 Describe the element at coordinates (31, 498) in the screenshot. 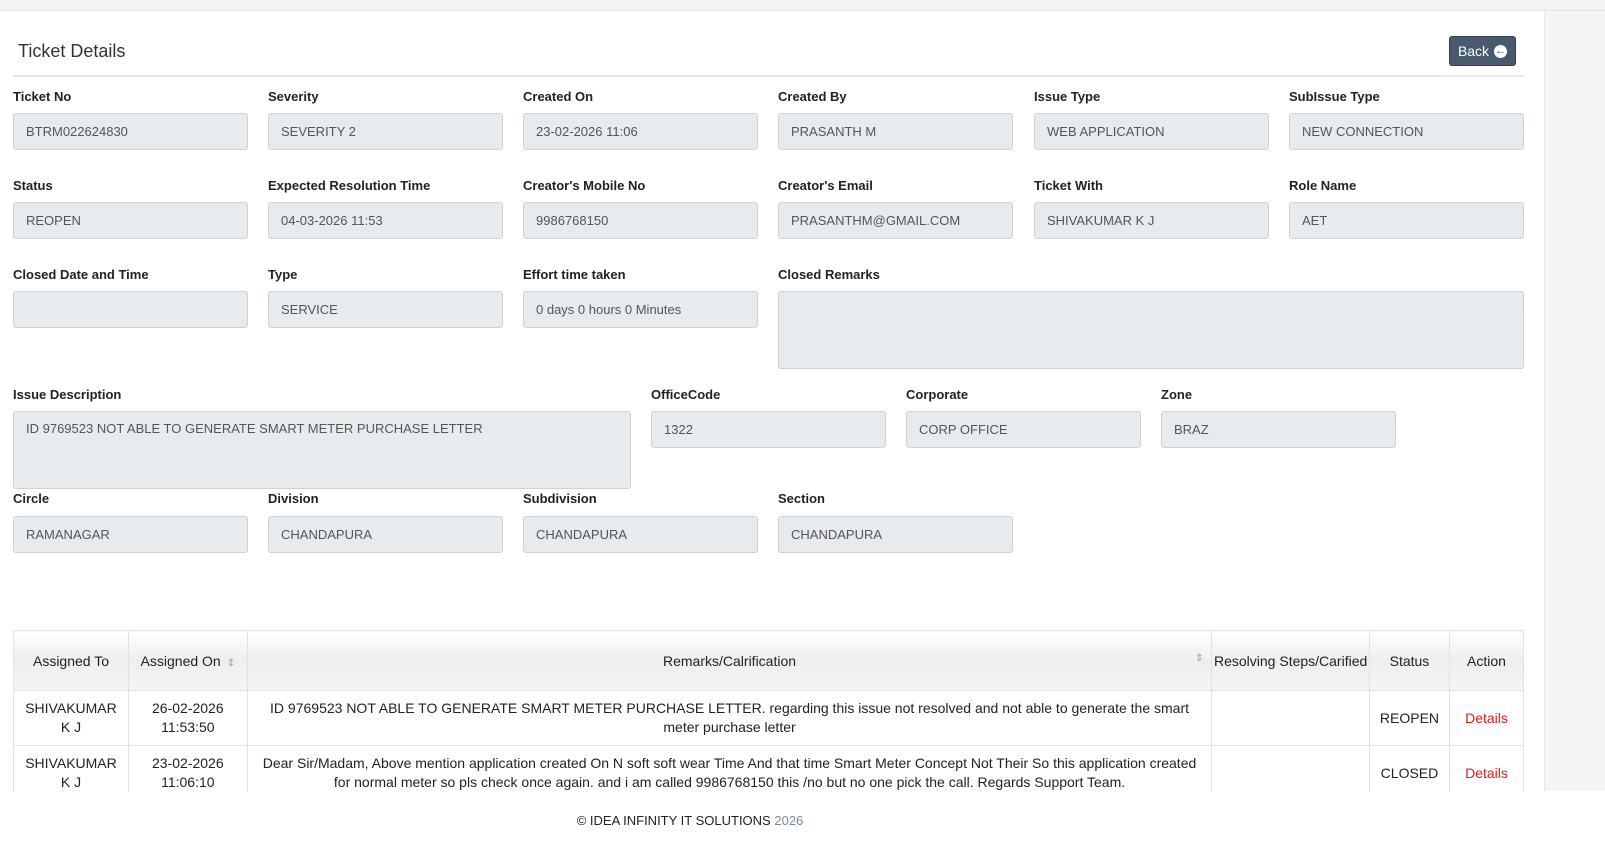

I see `circle-label: Circle` at that location.